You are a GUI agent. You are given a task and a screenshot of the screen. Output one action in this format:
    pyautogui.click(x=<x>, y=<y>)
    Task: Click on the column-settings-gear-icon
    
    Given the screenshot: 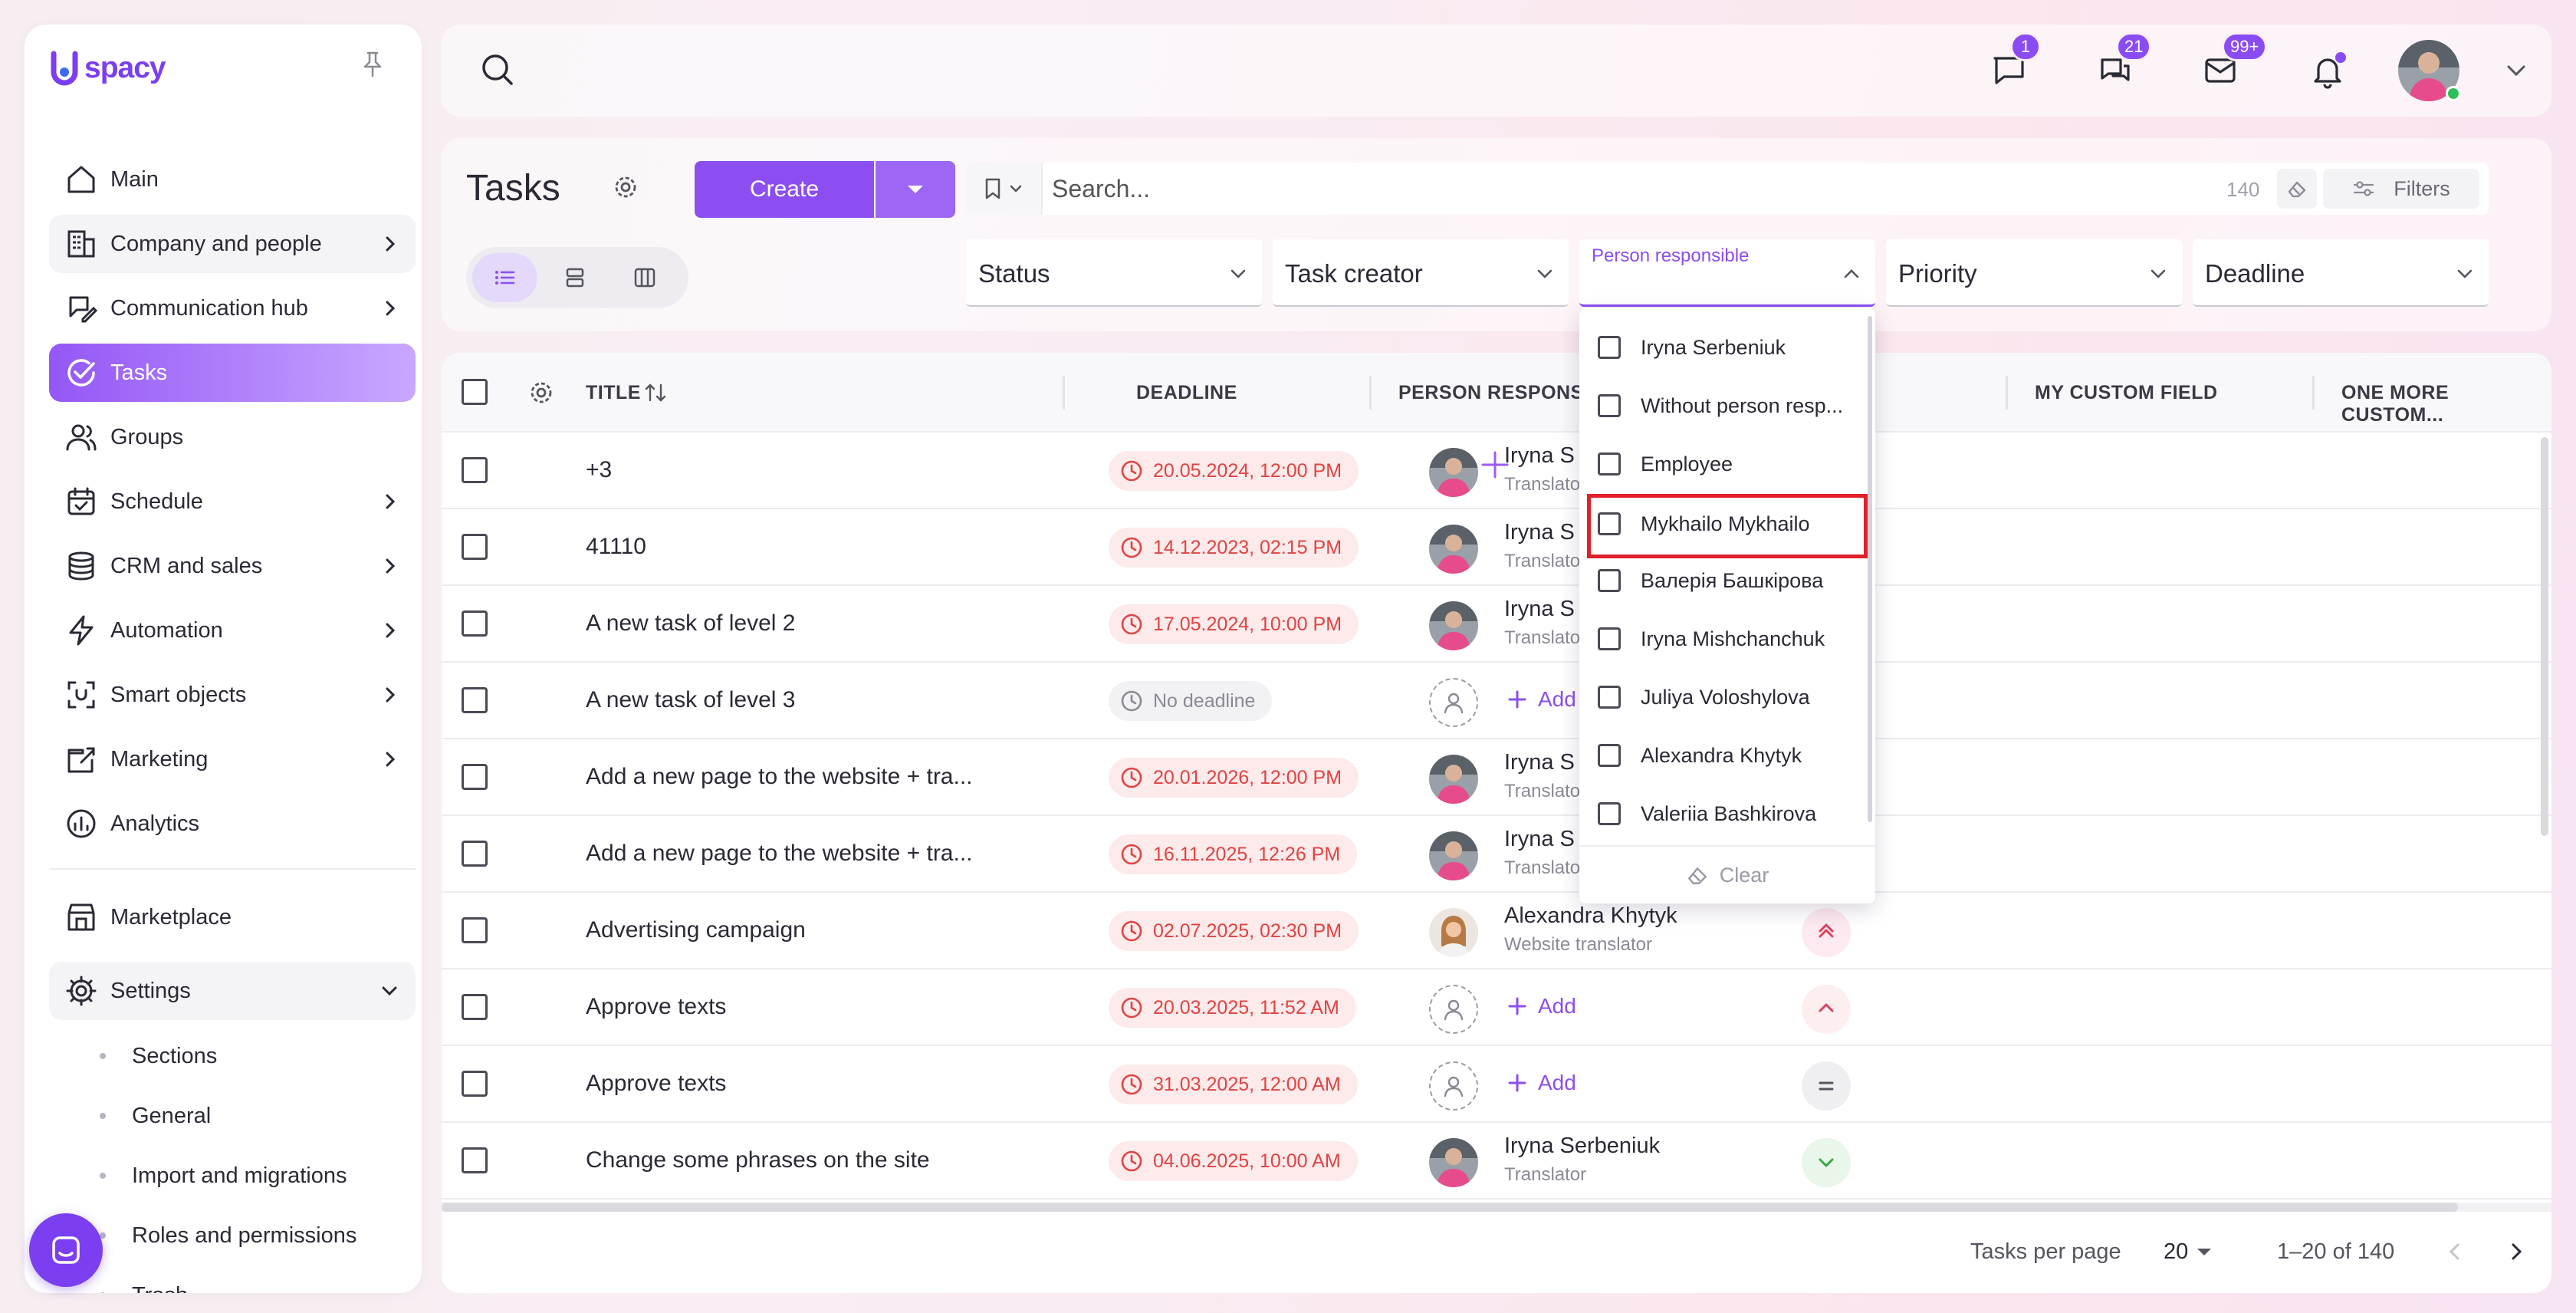 What is the action you would take?
    pyautogui.click(x=542, y=392)
    